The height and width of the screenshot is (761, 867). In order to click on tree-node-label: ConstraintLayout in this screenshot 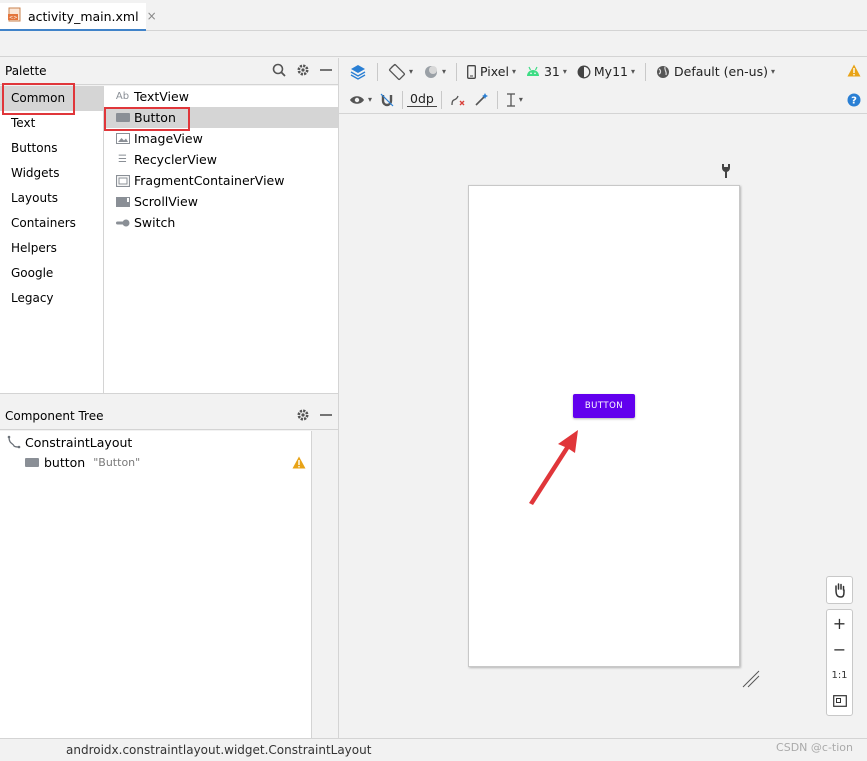, I will do `click(79, 442)`.